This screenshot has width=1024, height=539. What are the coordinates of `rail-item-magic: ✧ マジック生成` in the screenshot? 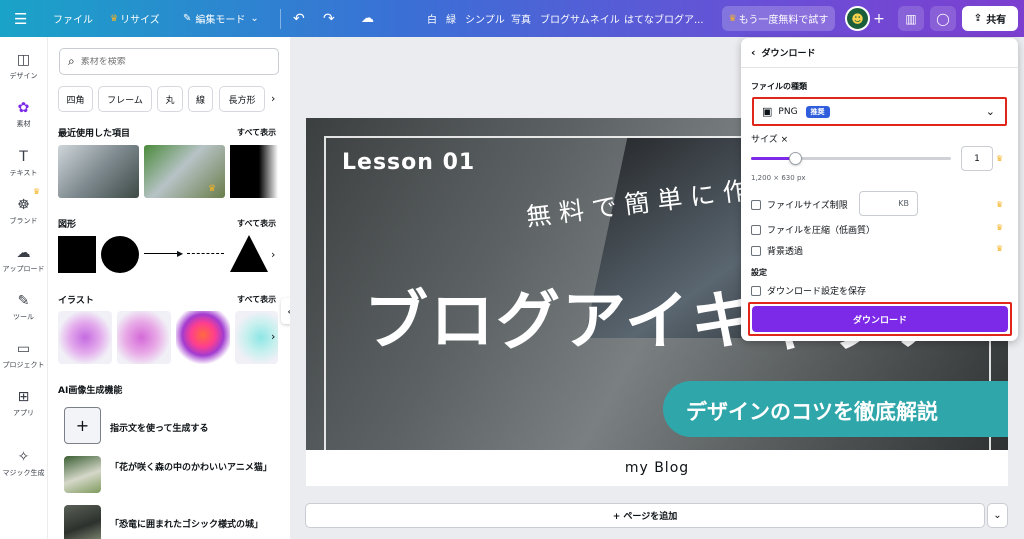 It's located at (23, 469).